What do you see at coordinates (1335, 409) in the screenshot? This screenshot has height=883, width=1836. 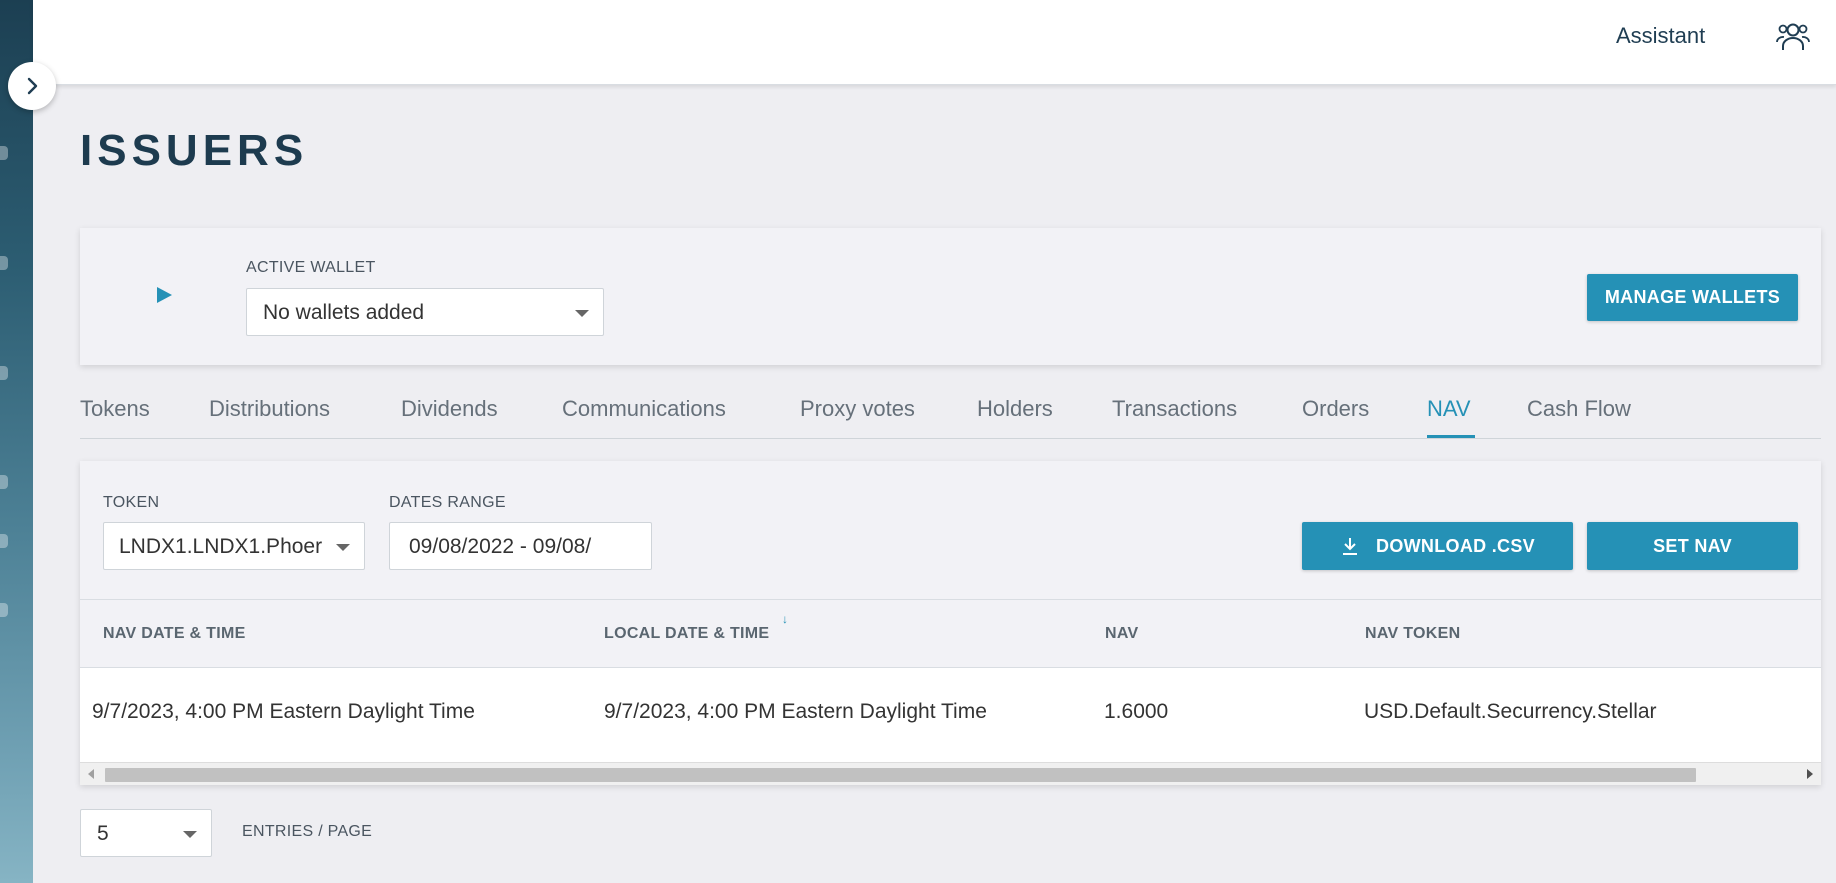 I see `tab-orders: Orders` at bounding box center [1335, 409].